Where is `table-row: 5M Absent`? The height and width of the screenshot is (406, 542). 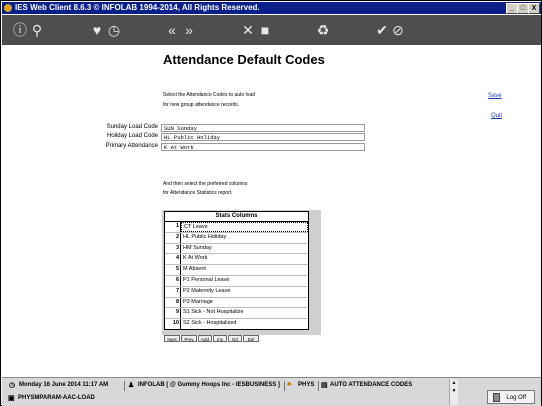 table-row: 5M Absent is located at coordinates (236, 270).